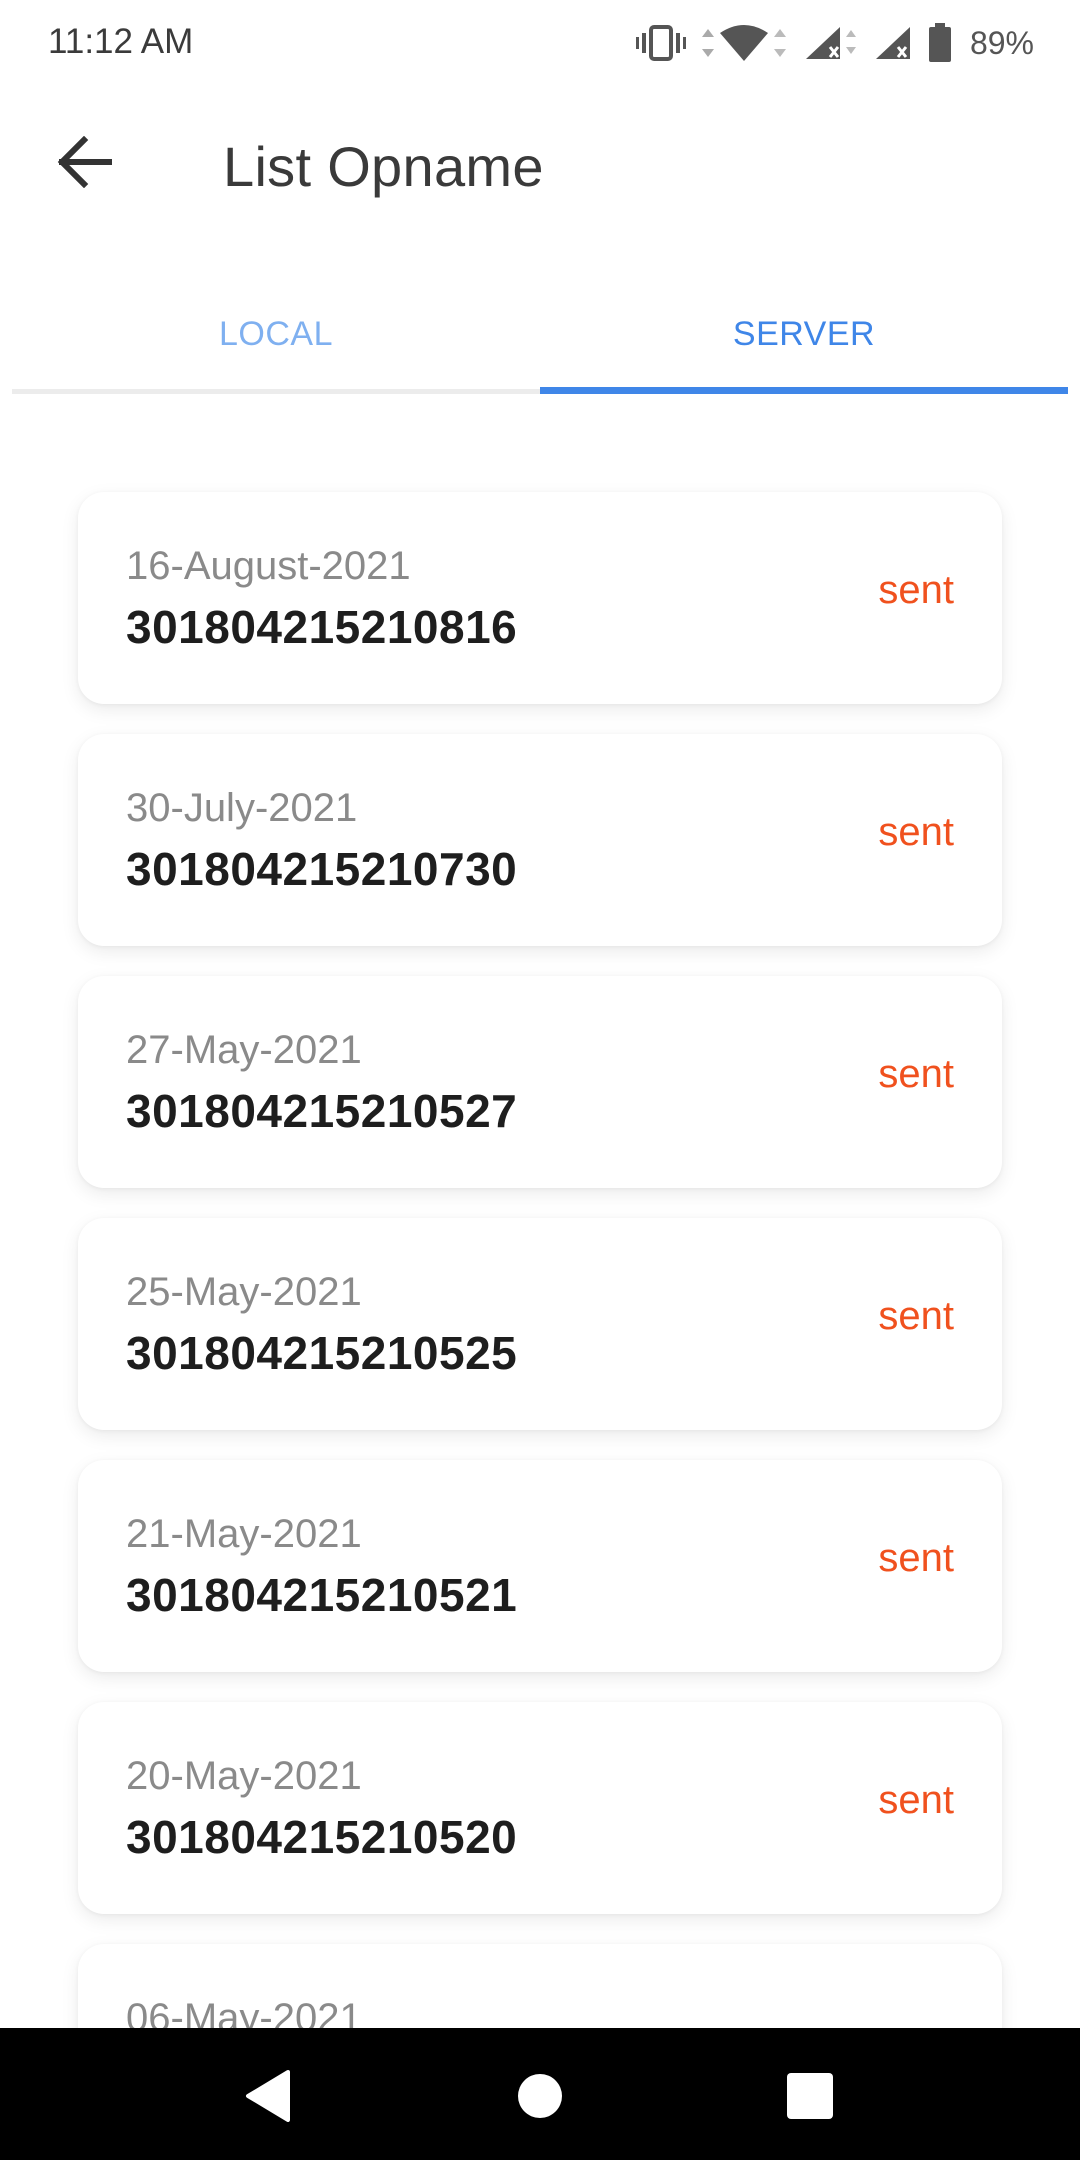  Describe the element at coordinates (383, 166) in the screenshot. I see `page-title: List Opname` at that location.